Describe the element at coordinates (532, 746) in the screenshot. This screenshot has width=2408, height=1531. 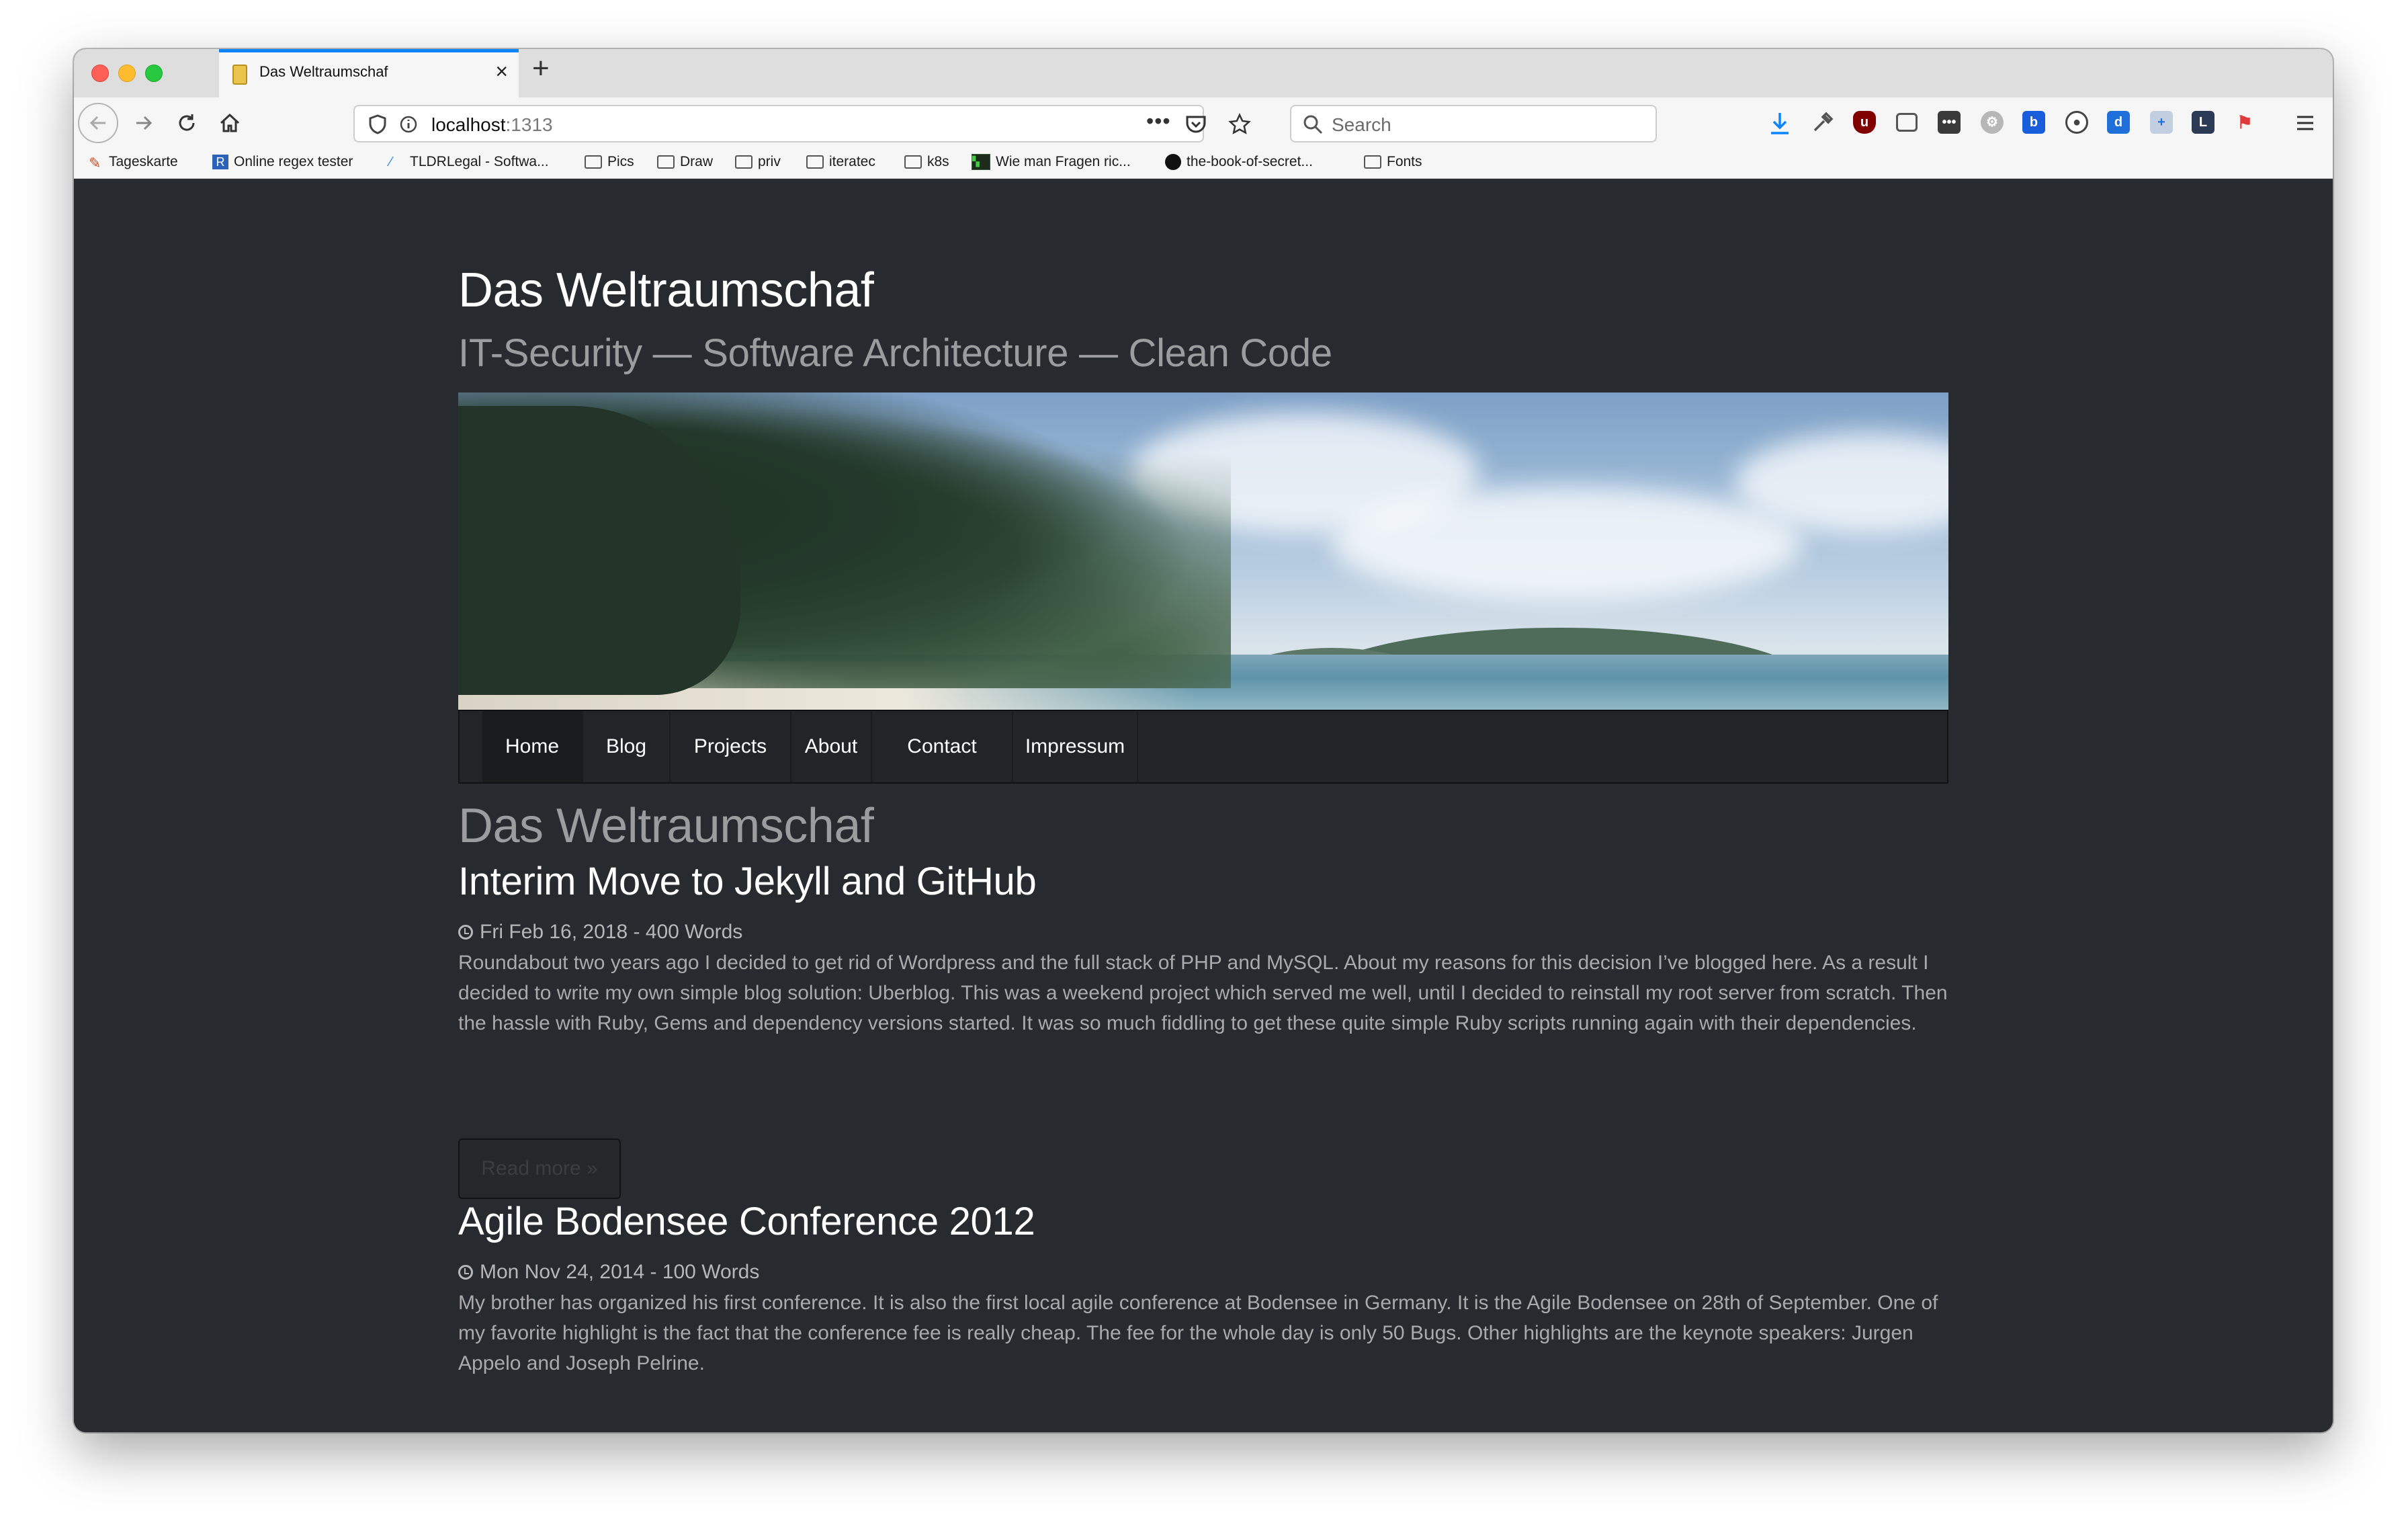
I see `nav-home: Home` at that location.